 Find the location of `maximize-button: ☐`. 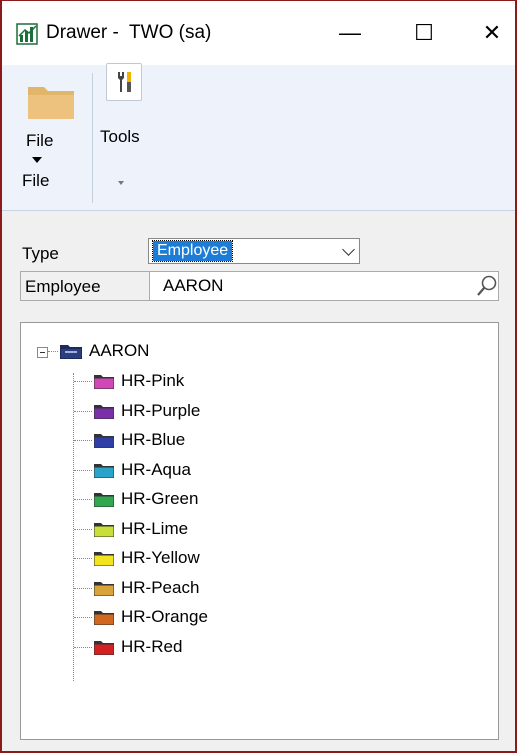

maximize-button: ☐ is located at coordinates (424, 33).